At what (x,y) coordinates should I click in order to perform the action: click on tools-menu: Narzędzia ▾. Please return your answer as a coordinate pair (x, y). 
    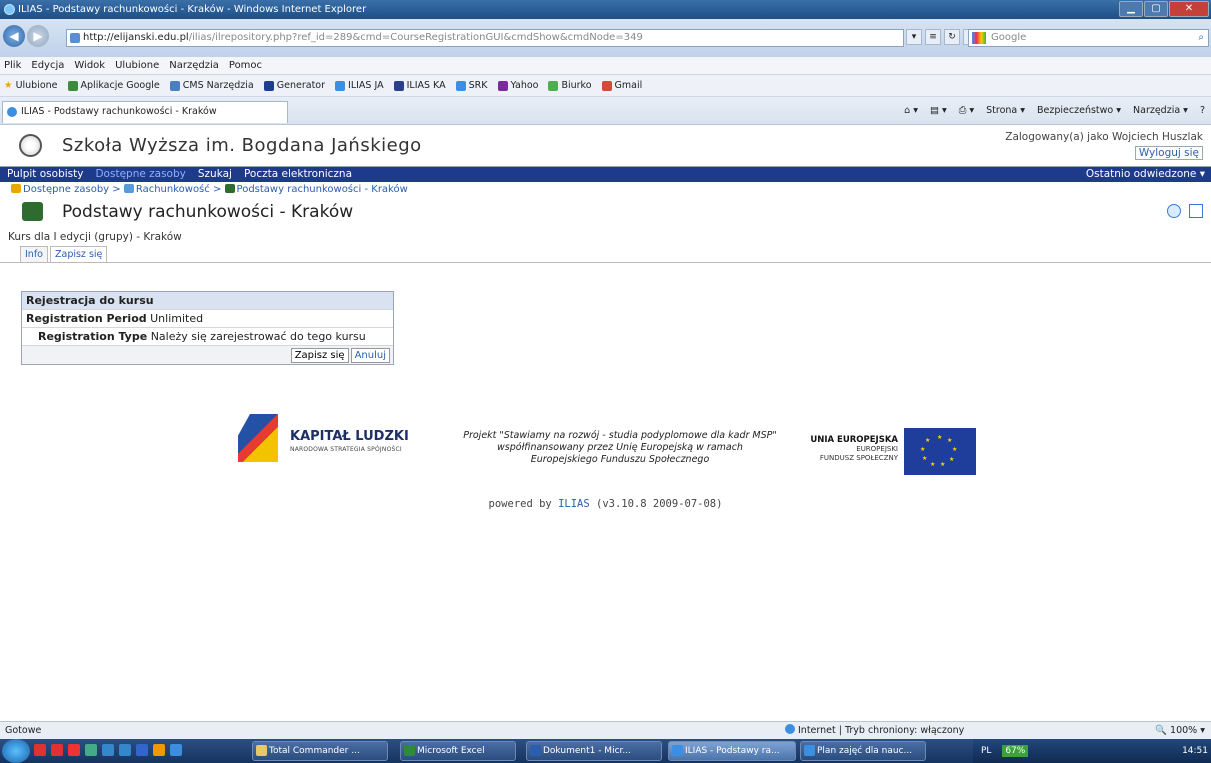
    Looking at the image, I should click on (1160, 111).